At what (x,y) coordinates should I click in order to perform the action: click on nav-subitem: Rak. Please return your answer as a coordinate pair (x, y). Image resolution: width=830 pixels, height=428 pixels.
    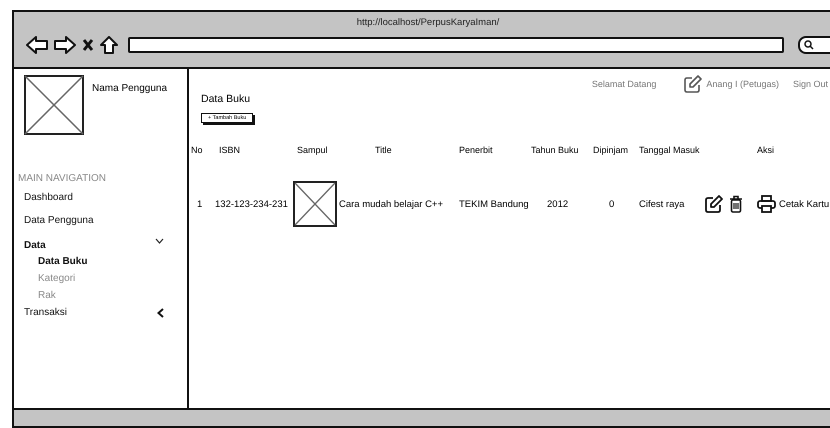
    Looking at the image, I should click on (112, 295).